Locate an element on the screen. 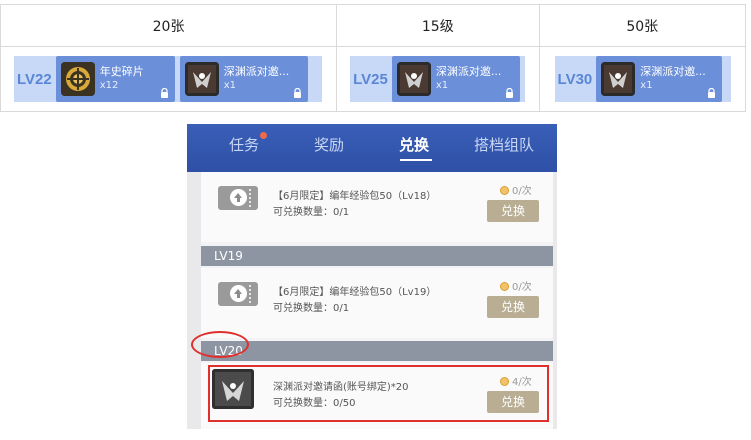 The image size is (751, 440). annotation-ellipse is located at coordinates (220, 344).